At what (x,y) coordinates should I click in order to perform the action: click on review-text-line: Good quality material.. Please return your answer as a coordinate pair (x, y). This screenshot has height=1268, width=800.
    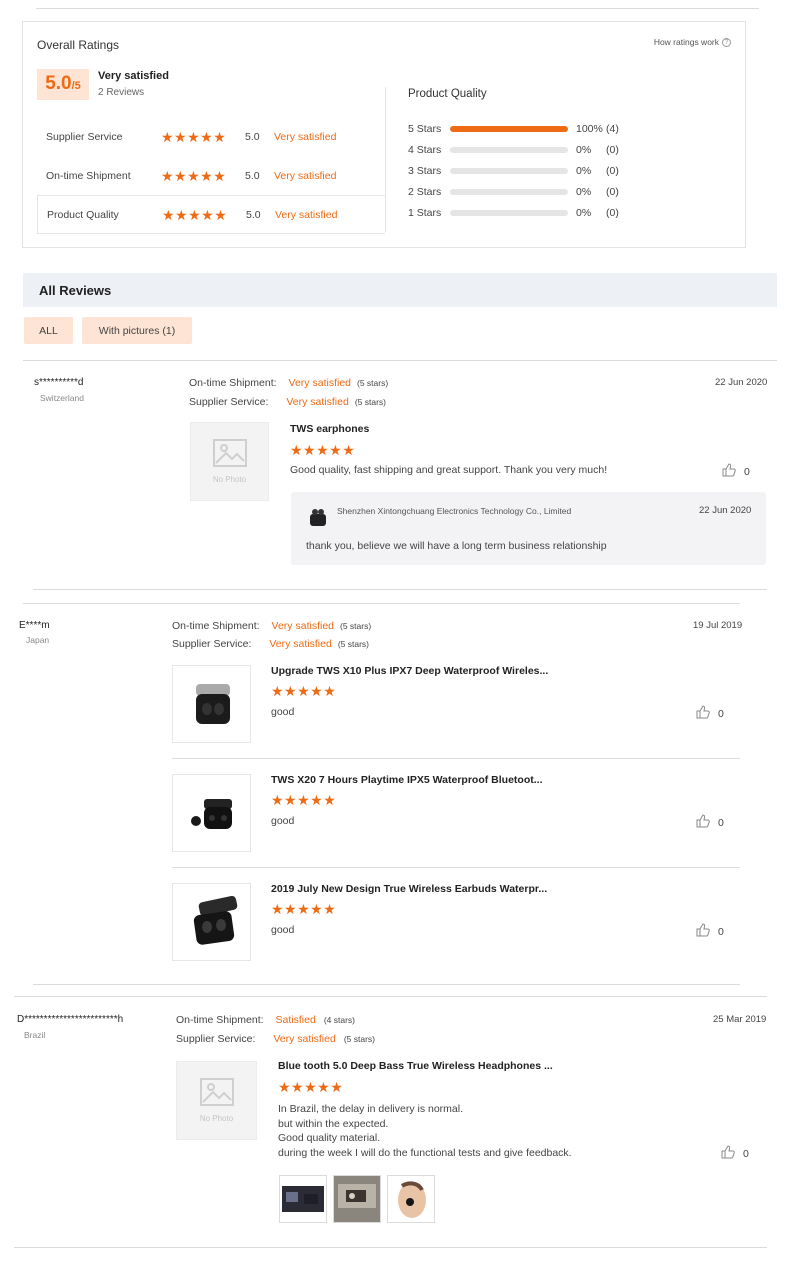
    Looking at the image, I should click on (329, 1138).